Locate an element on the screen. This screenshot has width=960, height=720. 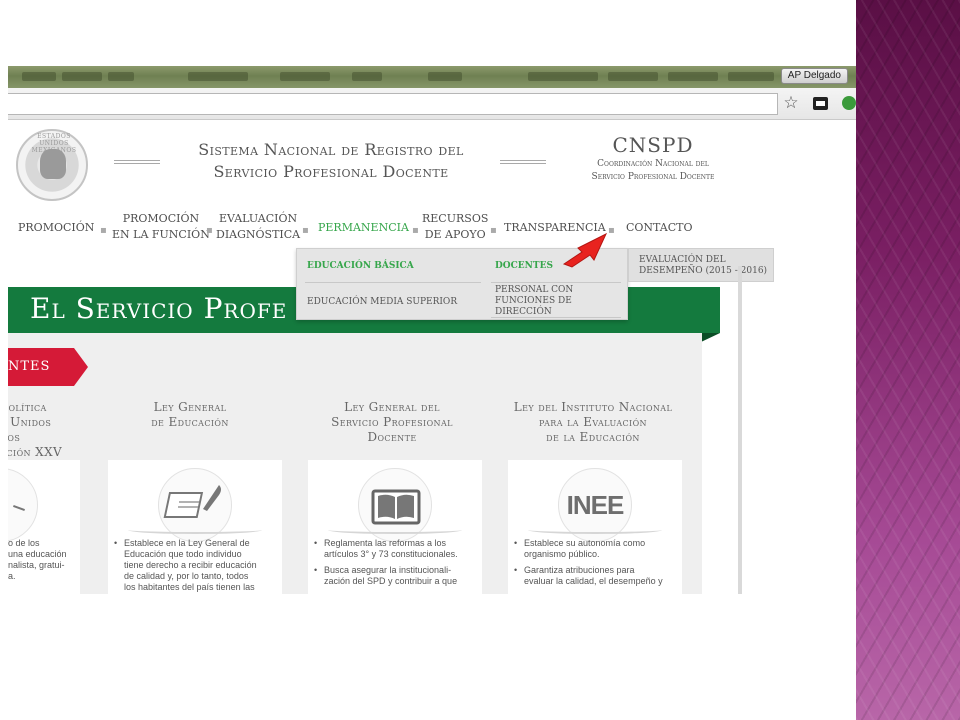
bullet-line: Busca asegurar la institucionali- is located at coordinates (388, 570).